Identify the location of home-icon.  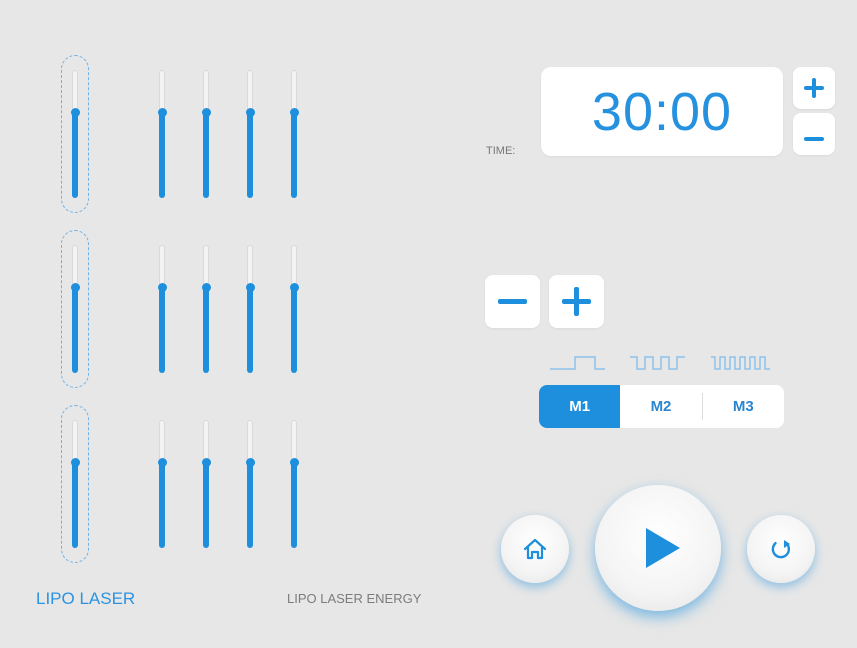
(535, 549).